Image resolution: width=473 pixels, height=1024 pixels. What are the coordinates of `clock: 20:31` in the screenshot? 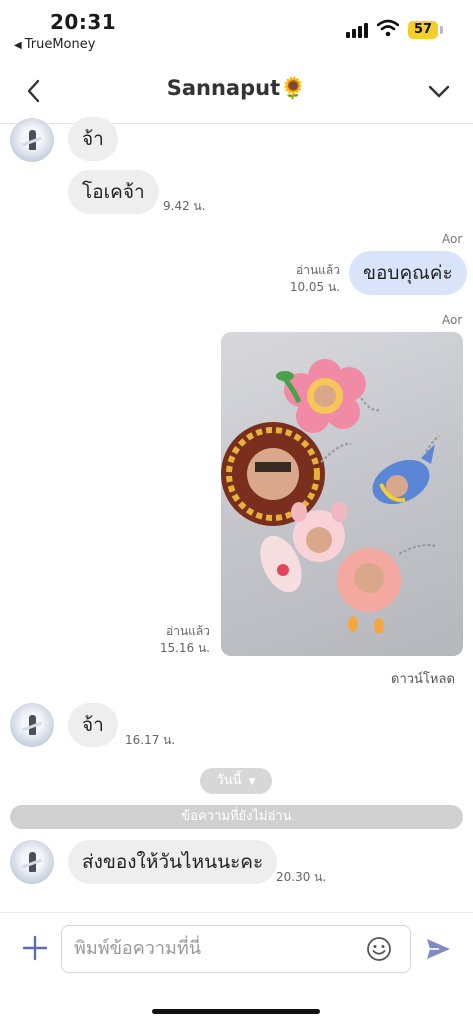 It's located at (83, 22).